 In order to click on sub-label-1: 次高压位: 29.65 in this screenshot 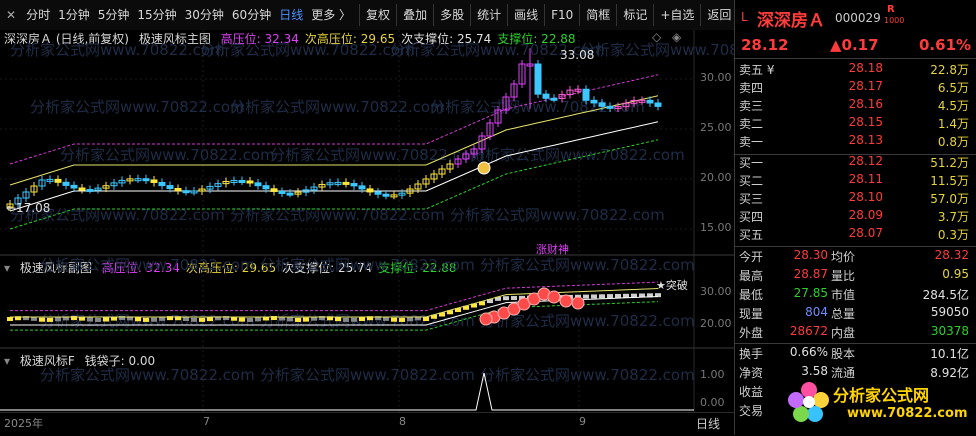, I will do `click(231, 268)`.